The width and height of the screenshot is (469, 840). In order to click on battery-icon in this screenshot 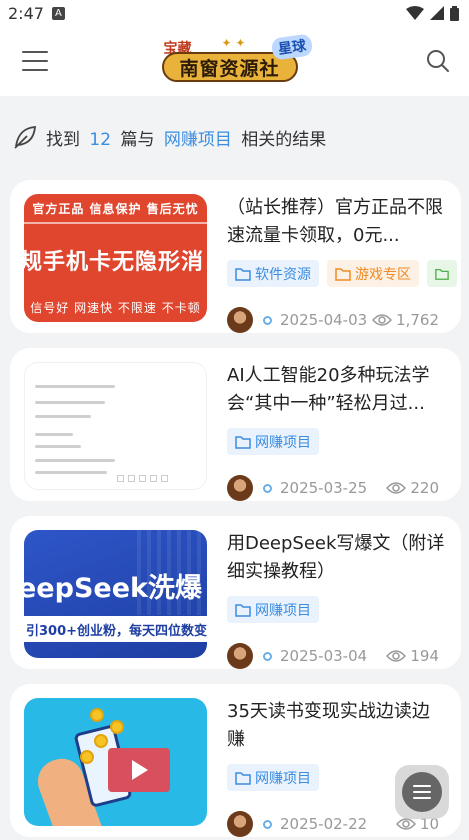, I will do `click(454, 13)`.